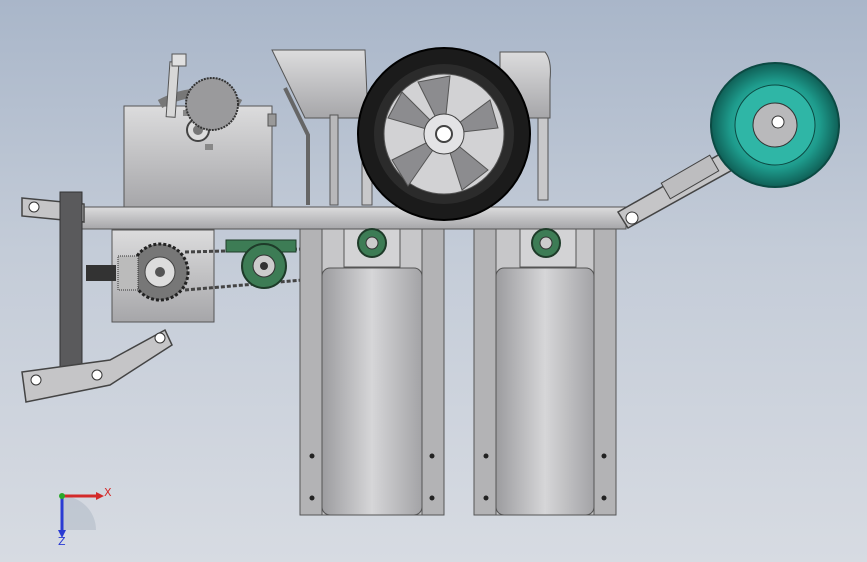 This screenshot has height=562, width=867. What do you see at coordinates (352, 218) in the screenshot?
I see `main-frame-beam` at bounding box center [352, 218].